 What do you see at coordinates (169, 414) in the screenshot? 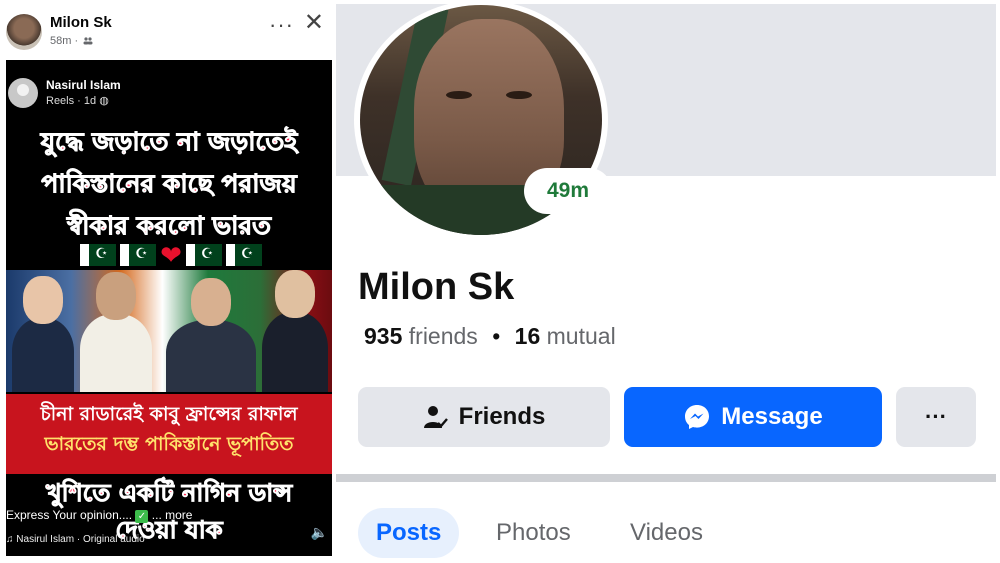
I see `band-line-1: চীনা রাডারেই কাবু ফ্রান্সের রাফাল` at bounding box center [169, 414].